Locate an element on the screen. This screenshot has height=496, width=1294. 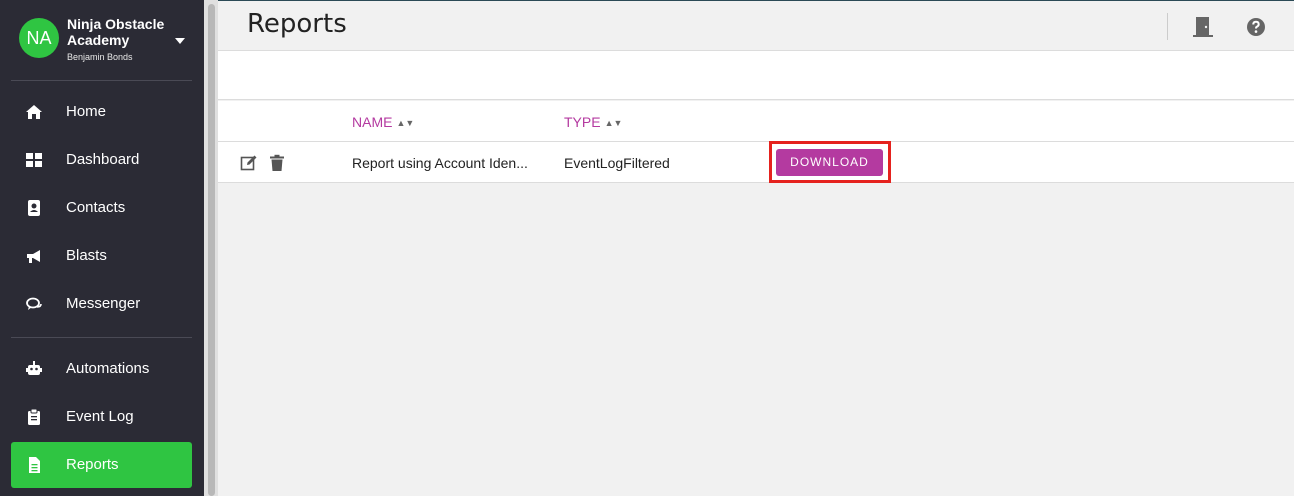
sidebar-item-label: Messenger is located at coordinates (103, 303).